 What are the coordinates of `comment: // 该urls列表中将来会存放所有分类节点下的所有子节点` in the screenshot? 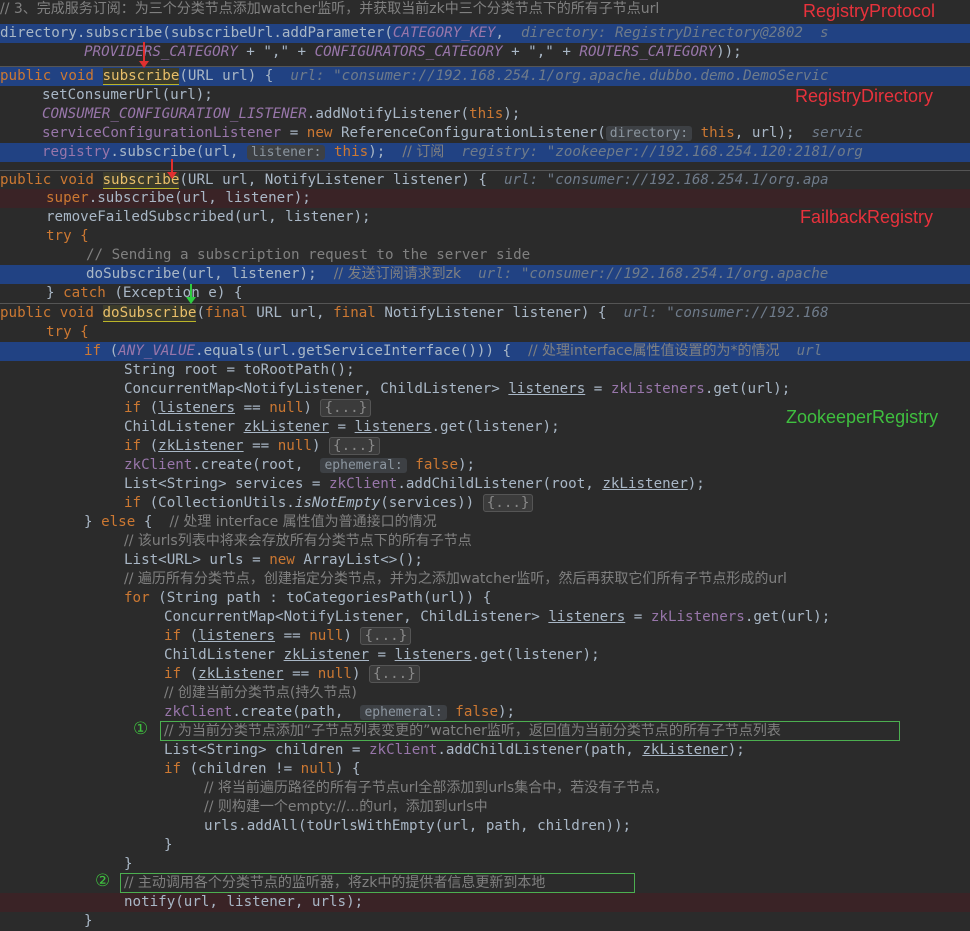 It's located at (298, 541).